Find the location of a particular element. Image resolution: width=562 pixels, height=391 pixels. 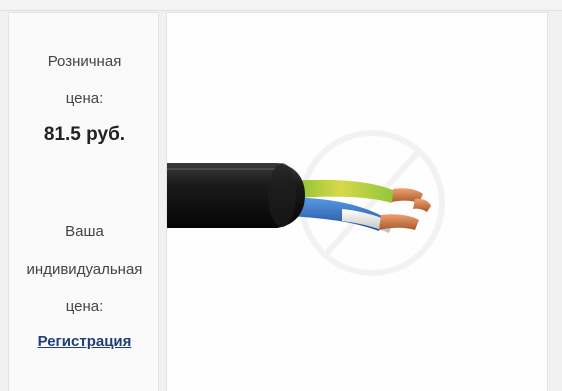

retail-price-label-line2: цена: is located at coordinates (84, 98).